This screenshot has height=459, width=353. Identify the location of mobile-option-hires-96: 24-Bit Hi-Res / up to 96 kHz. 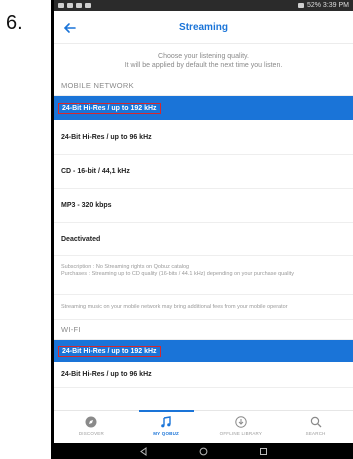
(203, 137).